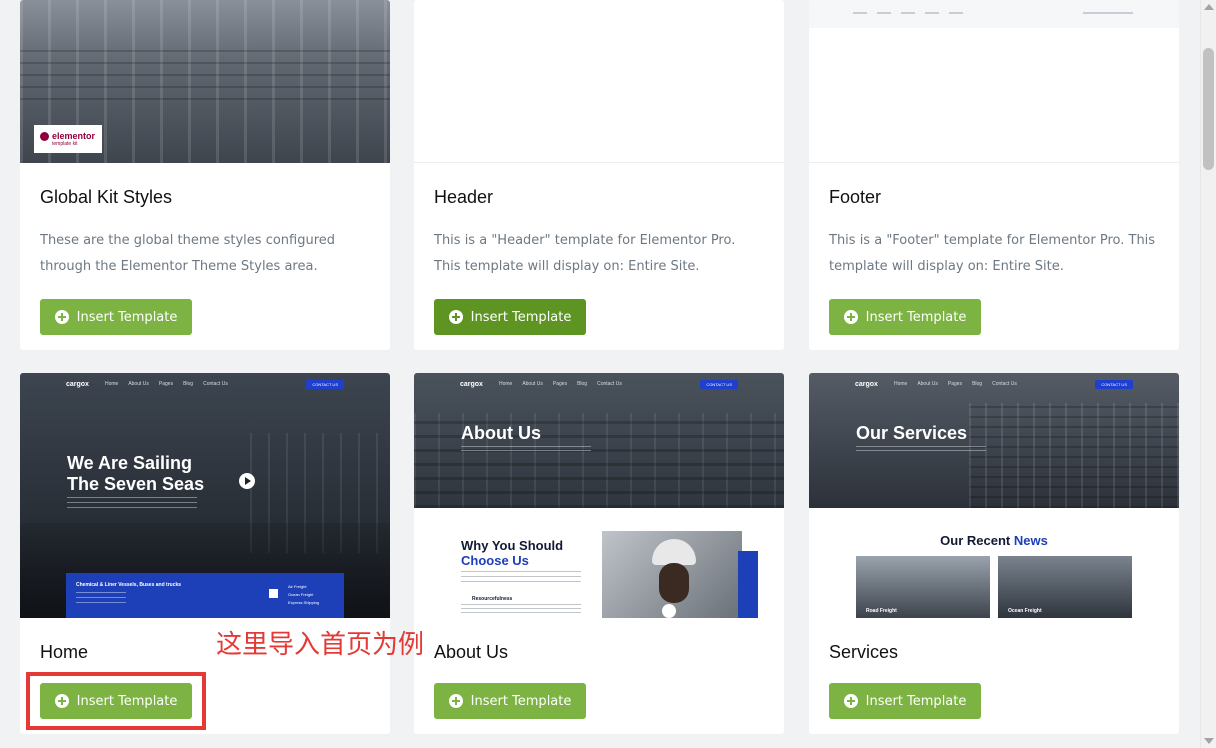  What do you see at coordinates (471, 652) in the screenshot?
I see `card-title: About Us` at bounding box center [471, 652].